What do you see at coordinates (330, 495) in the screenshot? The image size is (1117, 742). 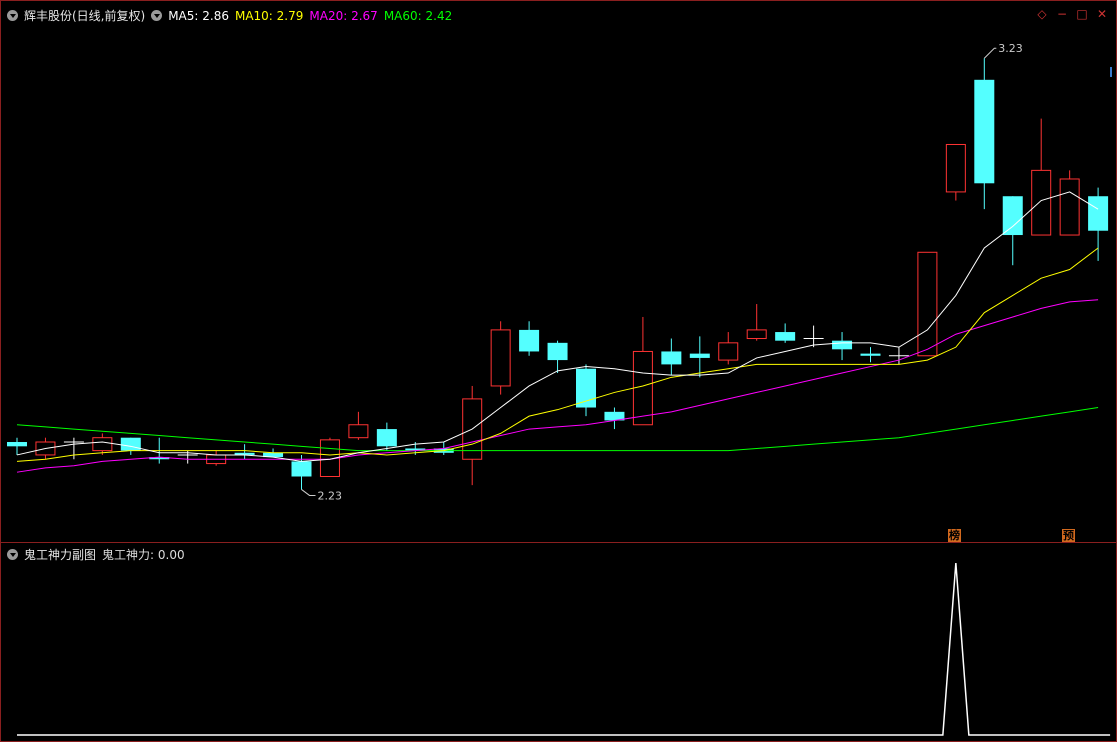 I see `low-price-label: 2.23` at bounding box center [330, 495].